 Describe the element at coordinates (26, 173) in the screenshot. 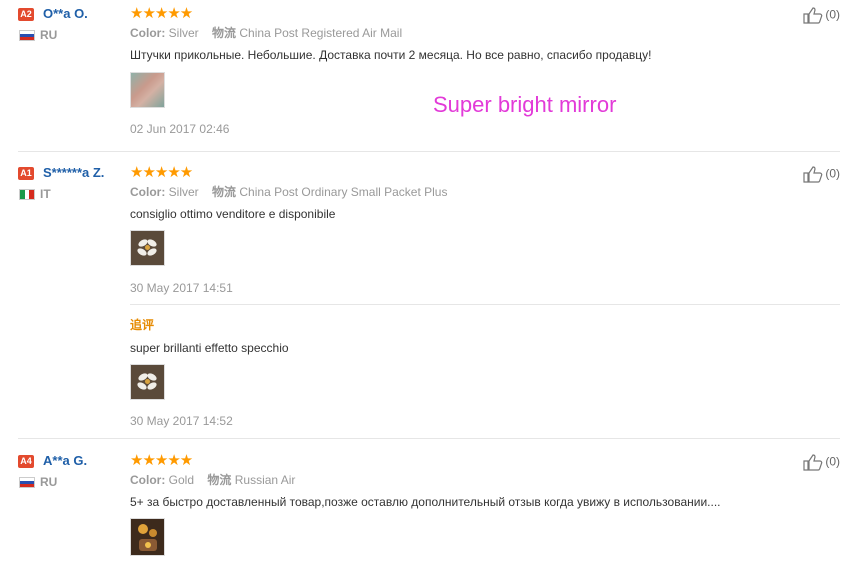

I see `buyer-level-badge: A1` at that location.